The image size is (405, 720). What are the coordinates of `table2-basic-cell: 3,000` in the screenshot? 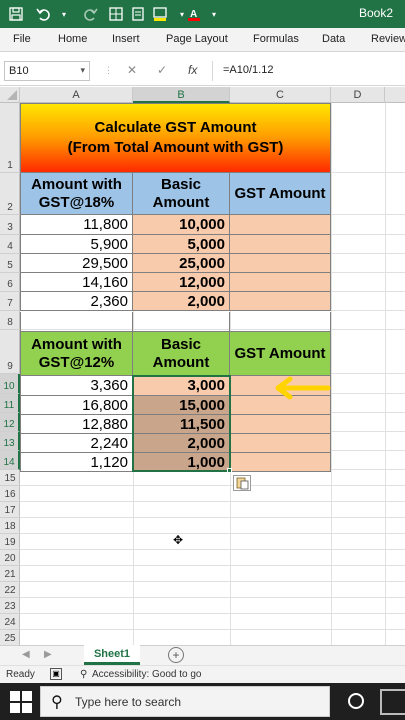 It's located at (181, 386).